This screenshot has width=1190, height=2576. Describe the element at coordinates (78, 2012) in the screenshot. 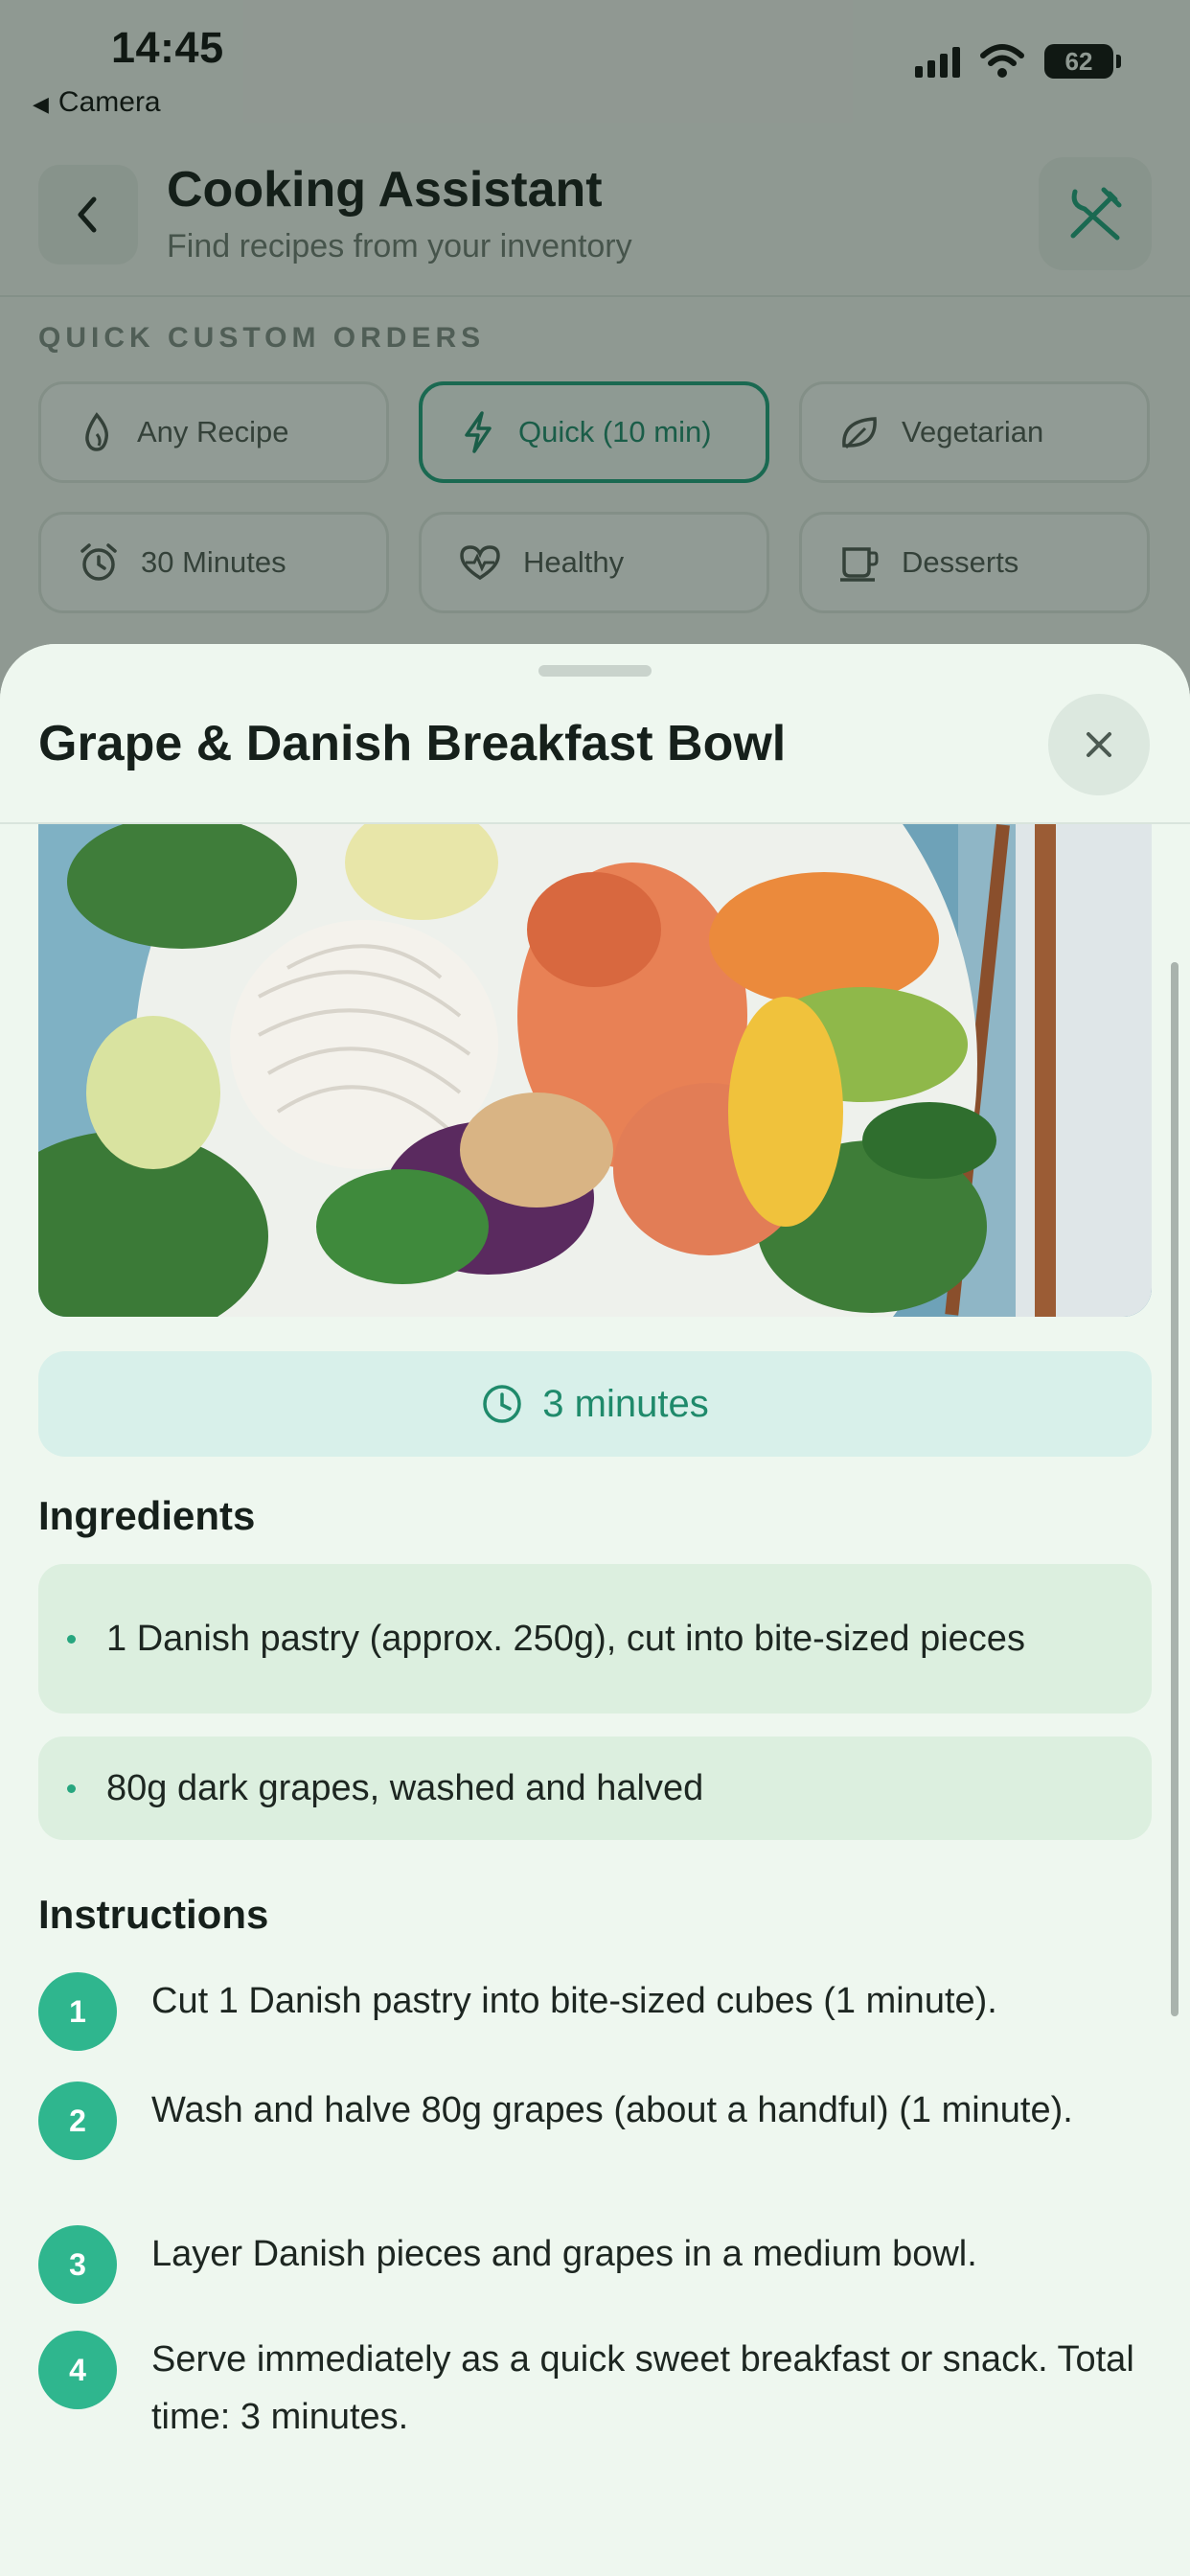

I see `step-number-badge: 1` at that location.